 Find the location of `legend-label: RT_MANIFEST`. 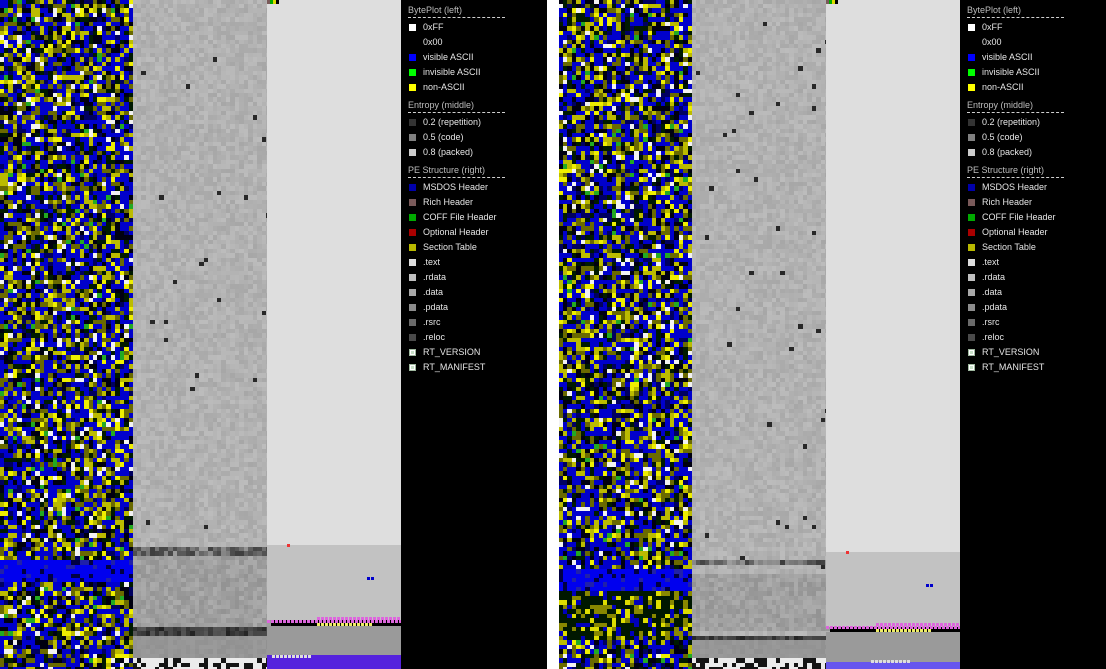

legend-label: RT_MANIFEST is located at coordinates (454, 367).